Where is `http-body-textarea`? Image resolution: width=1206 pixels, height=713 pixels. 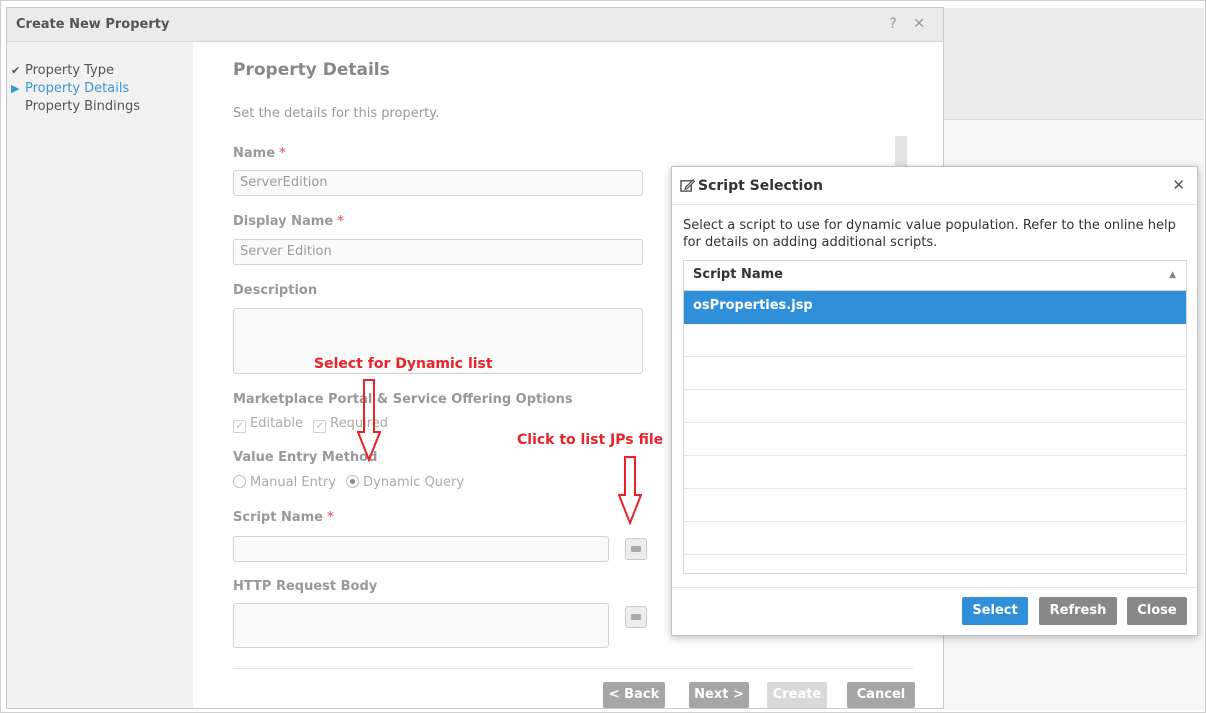 http-body-textarea is located at coordinates (421, 625).